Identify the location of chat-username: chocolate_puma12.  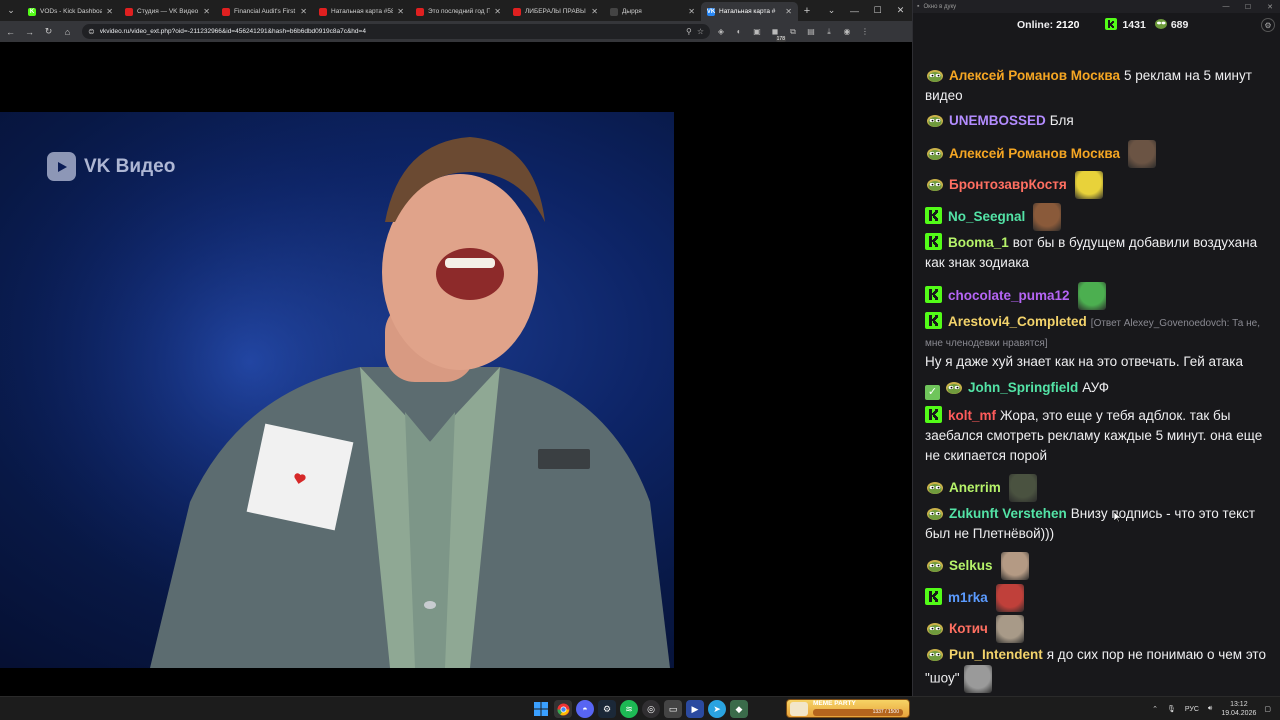
(1009, 295).